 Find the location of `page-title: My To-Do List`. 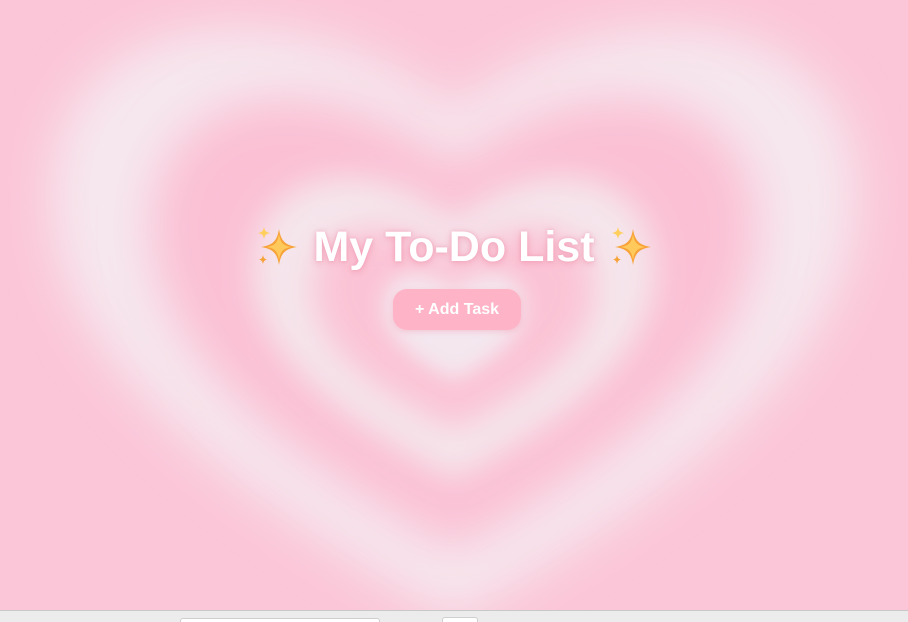

page-title: My To-Do List is located at coordinates (454, 249).